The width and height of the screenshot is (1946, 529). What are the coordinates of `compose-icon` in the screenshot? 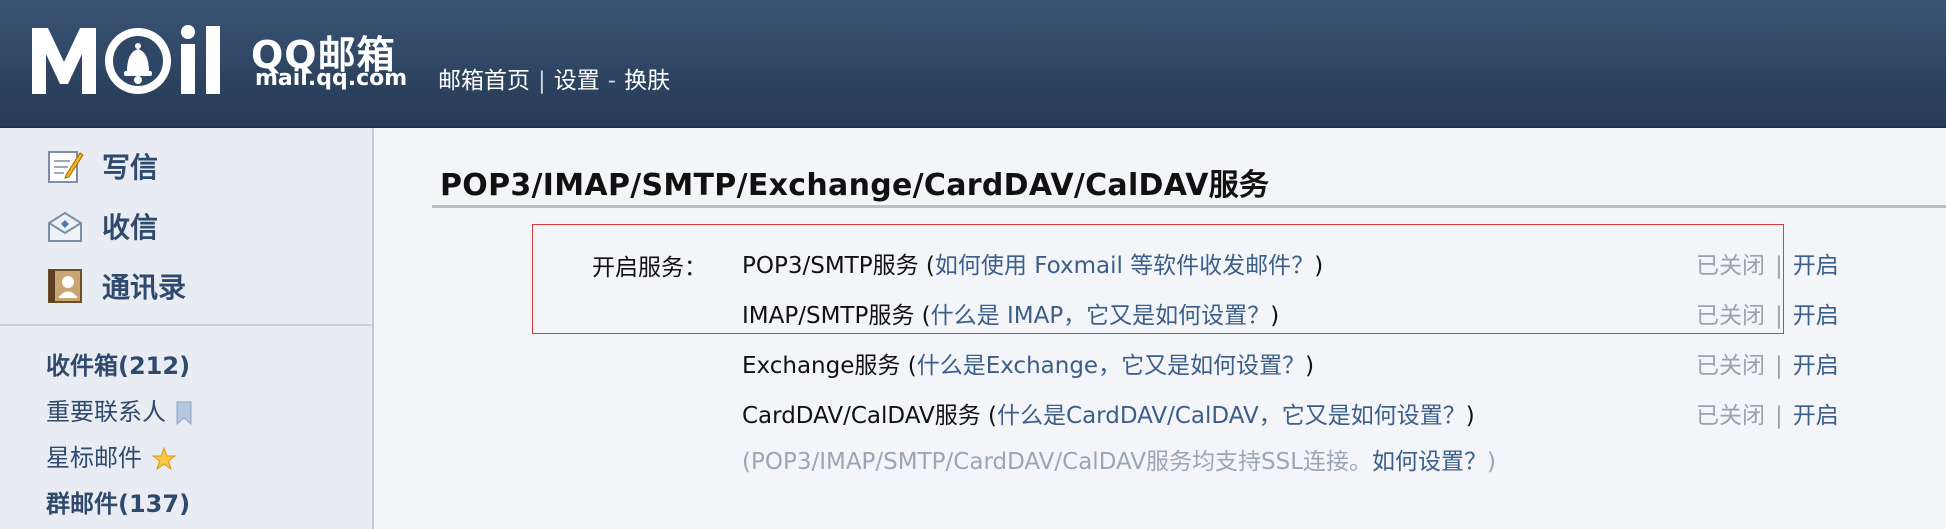 It's located at (66, 167).